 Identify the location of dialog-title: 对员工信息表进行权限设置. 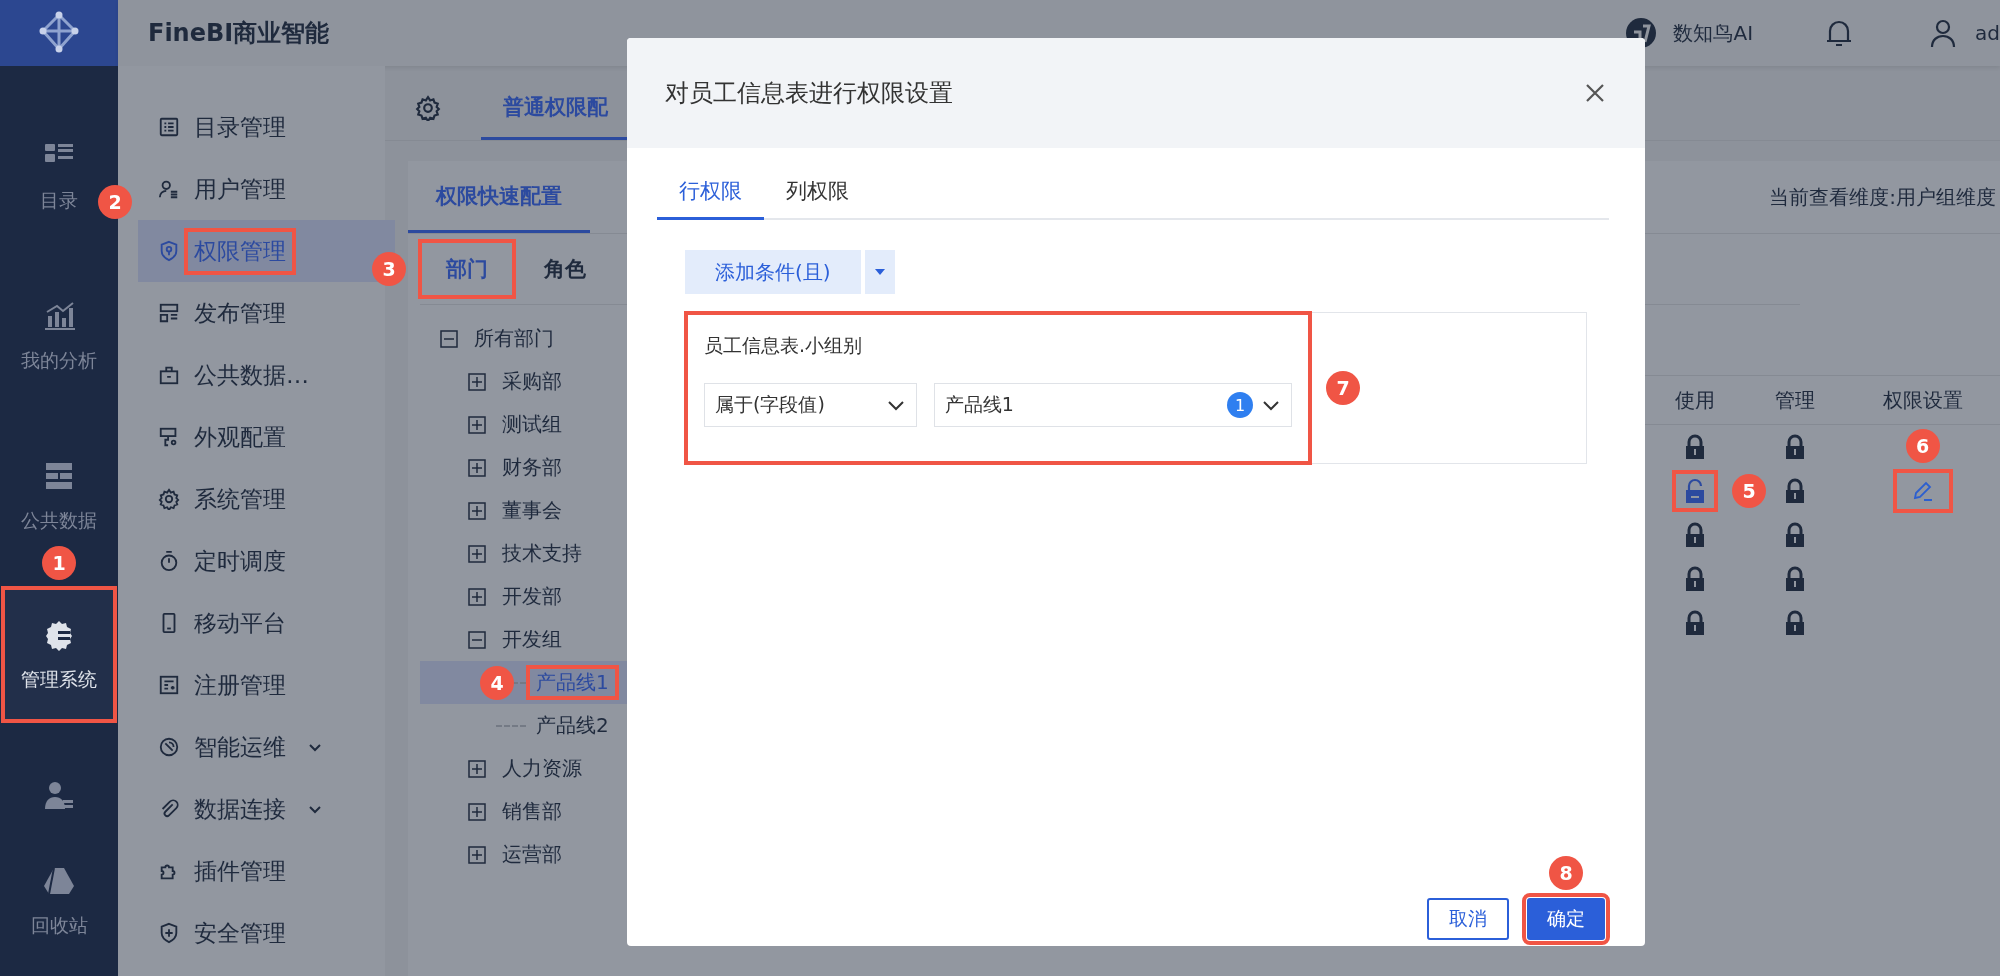
(809, 93).